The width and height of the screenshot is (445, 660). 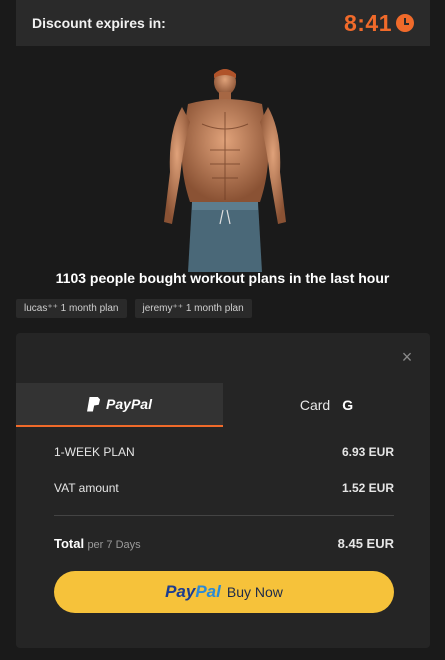 What do you see at coordinates (224, 515) in the screenshot?
I see `divider` at bounding box center [224, 515].